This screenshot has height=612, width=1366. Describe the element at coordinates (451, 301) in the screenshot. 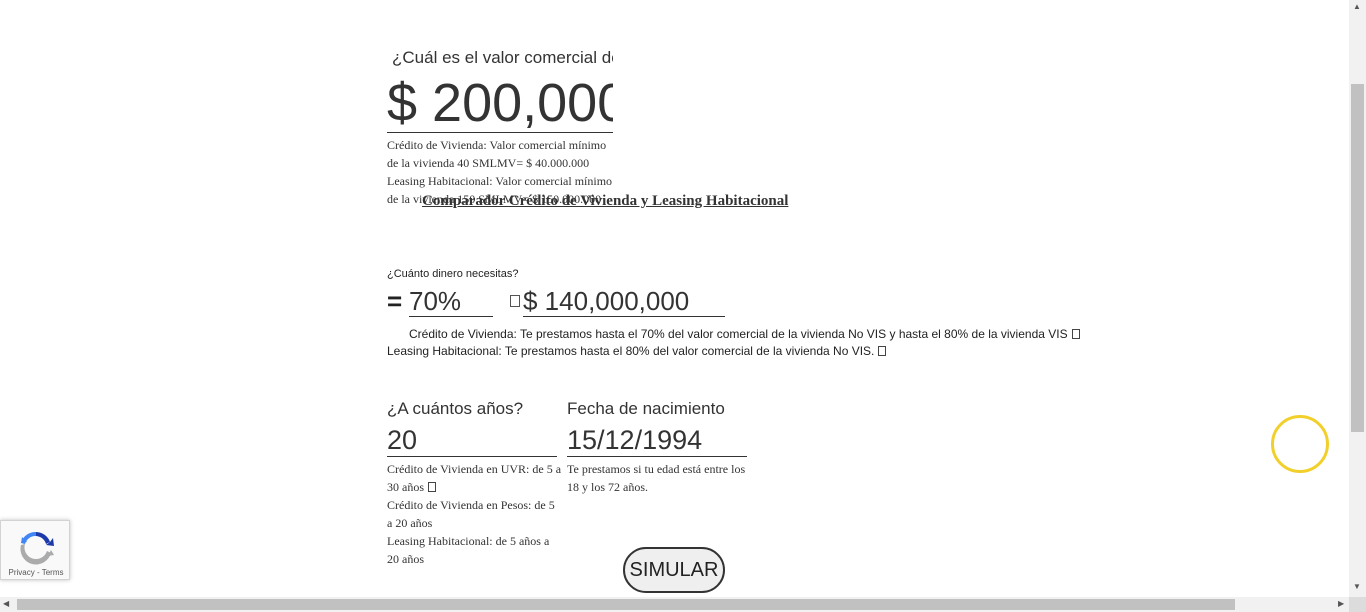

I see `percent-select: 70%` at that location.